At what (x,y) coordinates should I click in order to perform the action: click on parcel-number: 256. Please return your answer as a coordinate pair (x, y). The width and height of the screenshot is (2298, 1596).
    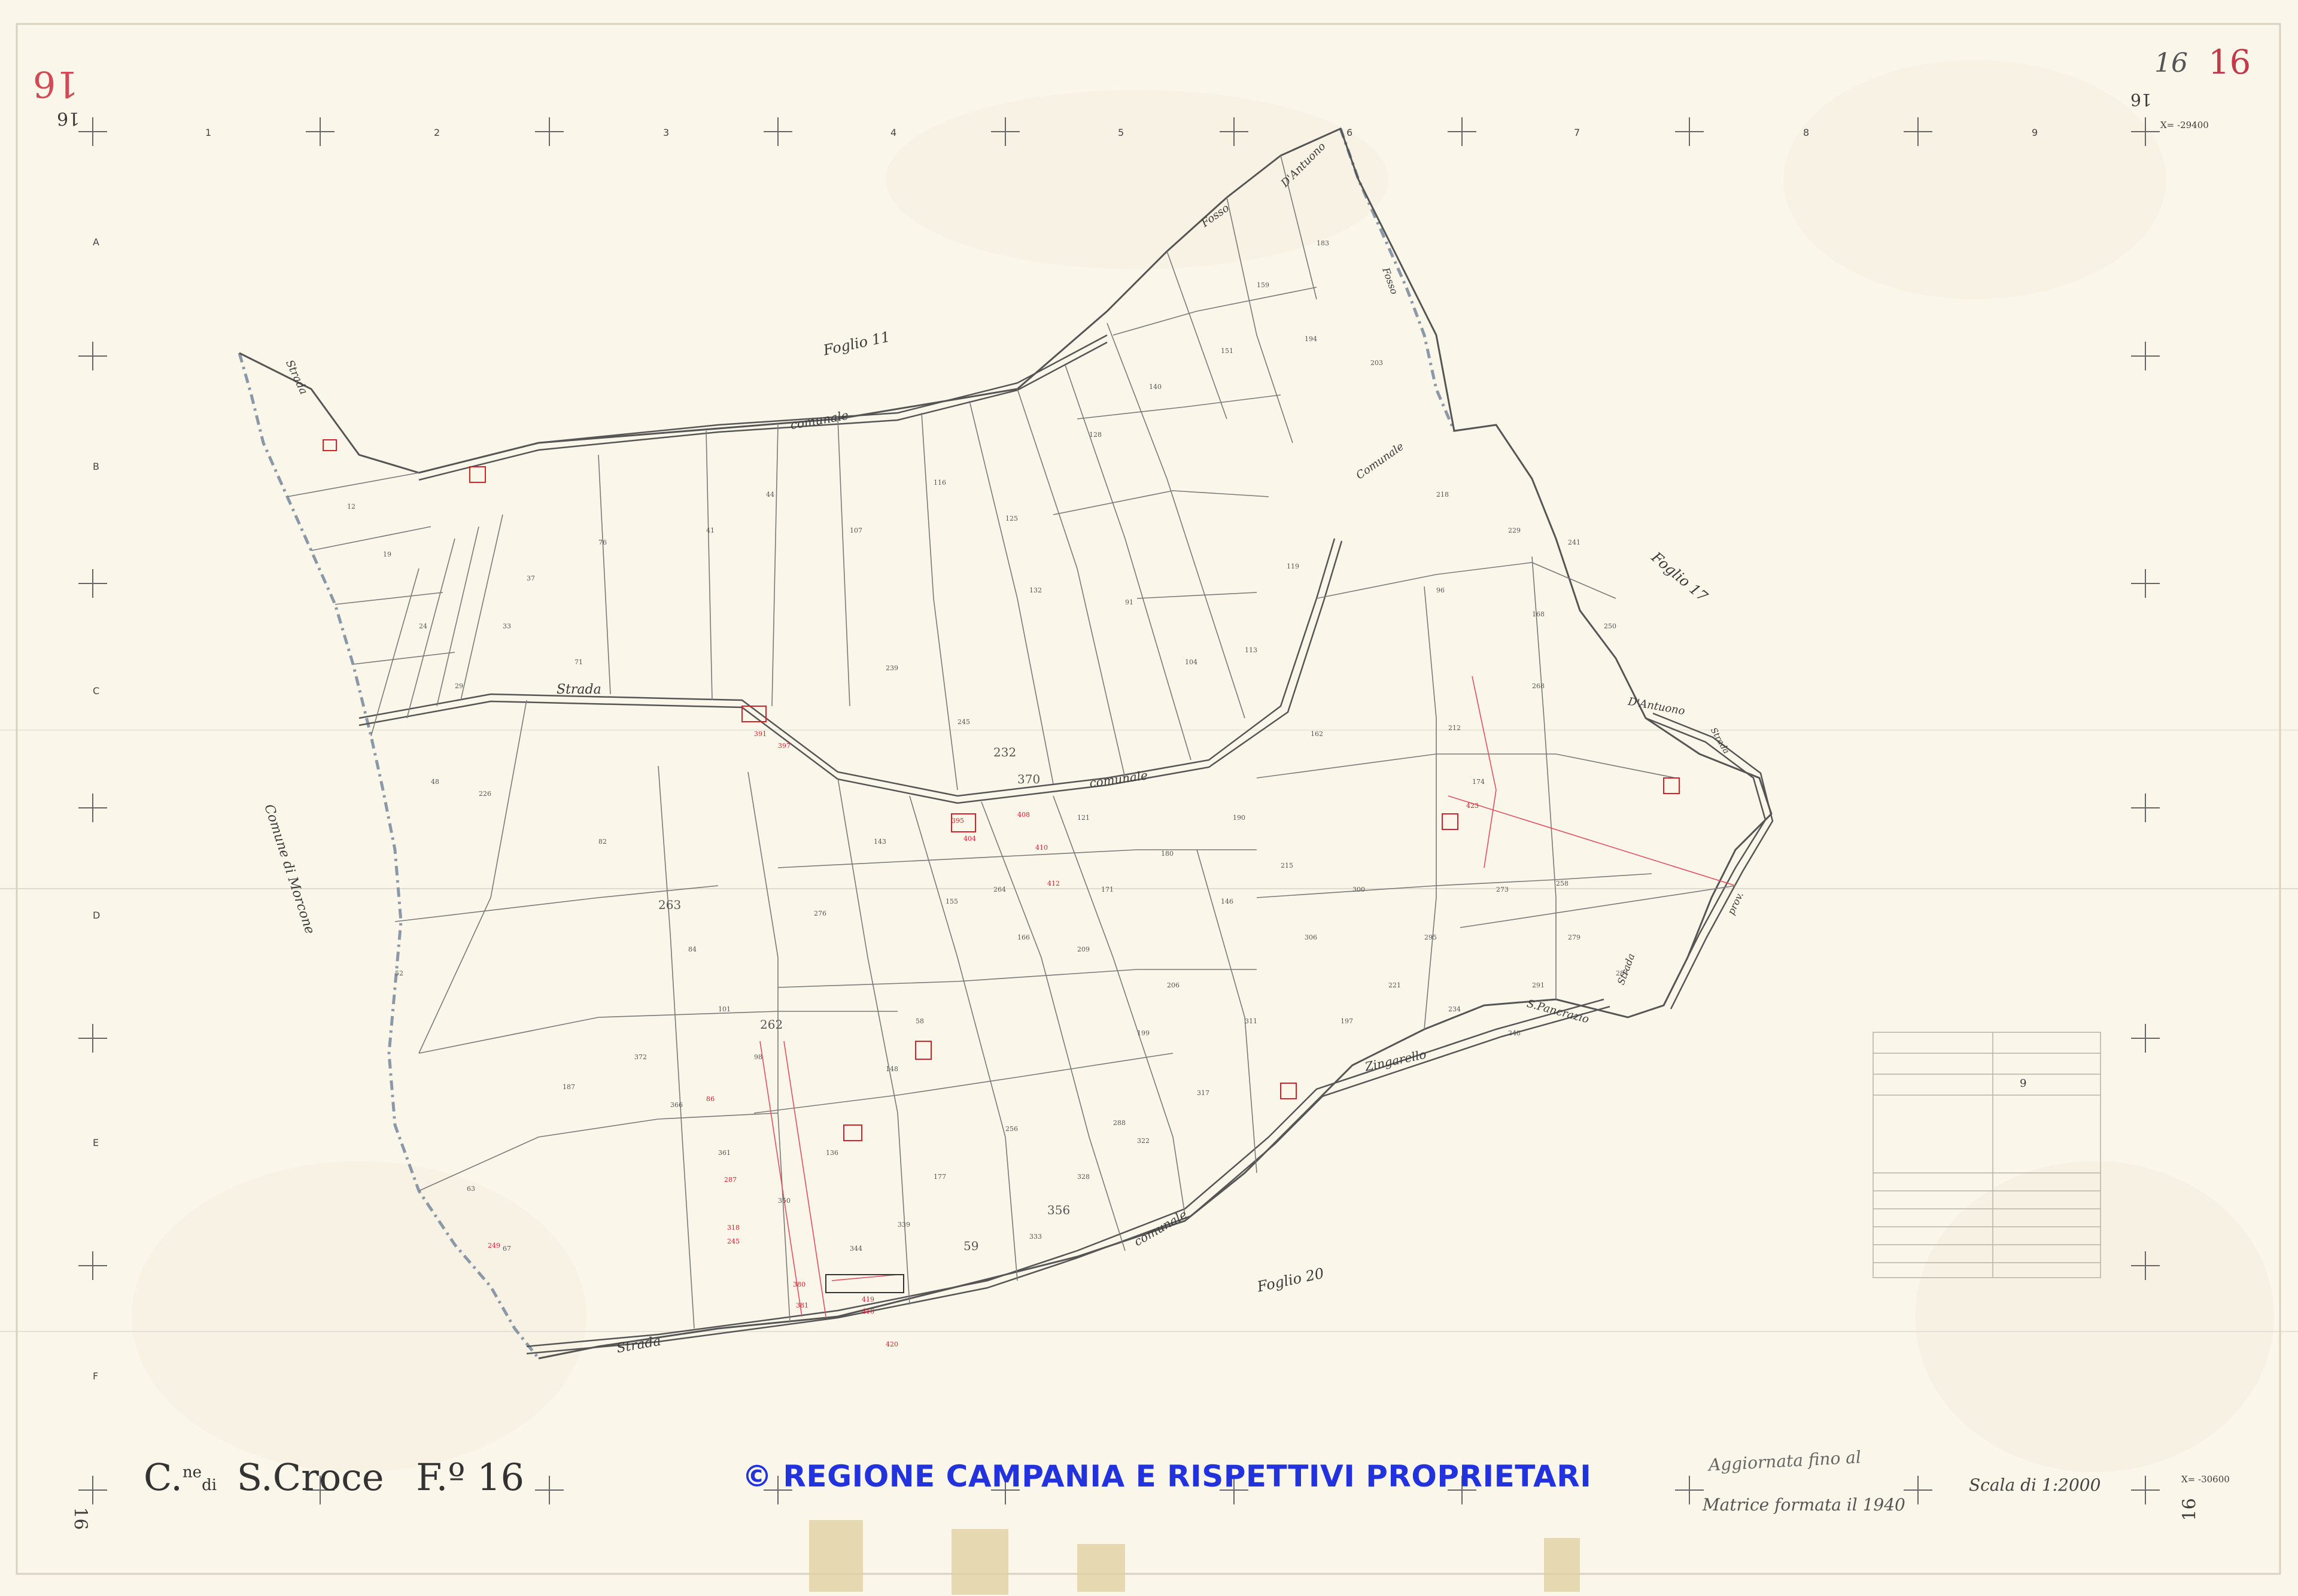
    Looking at the image, I should click on (1011, 1129).